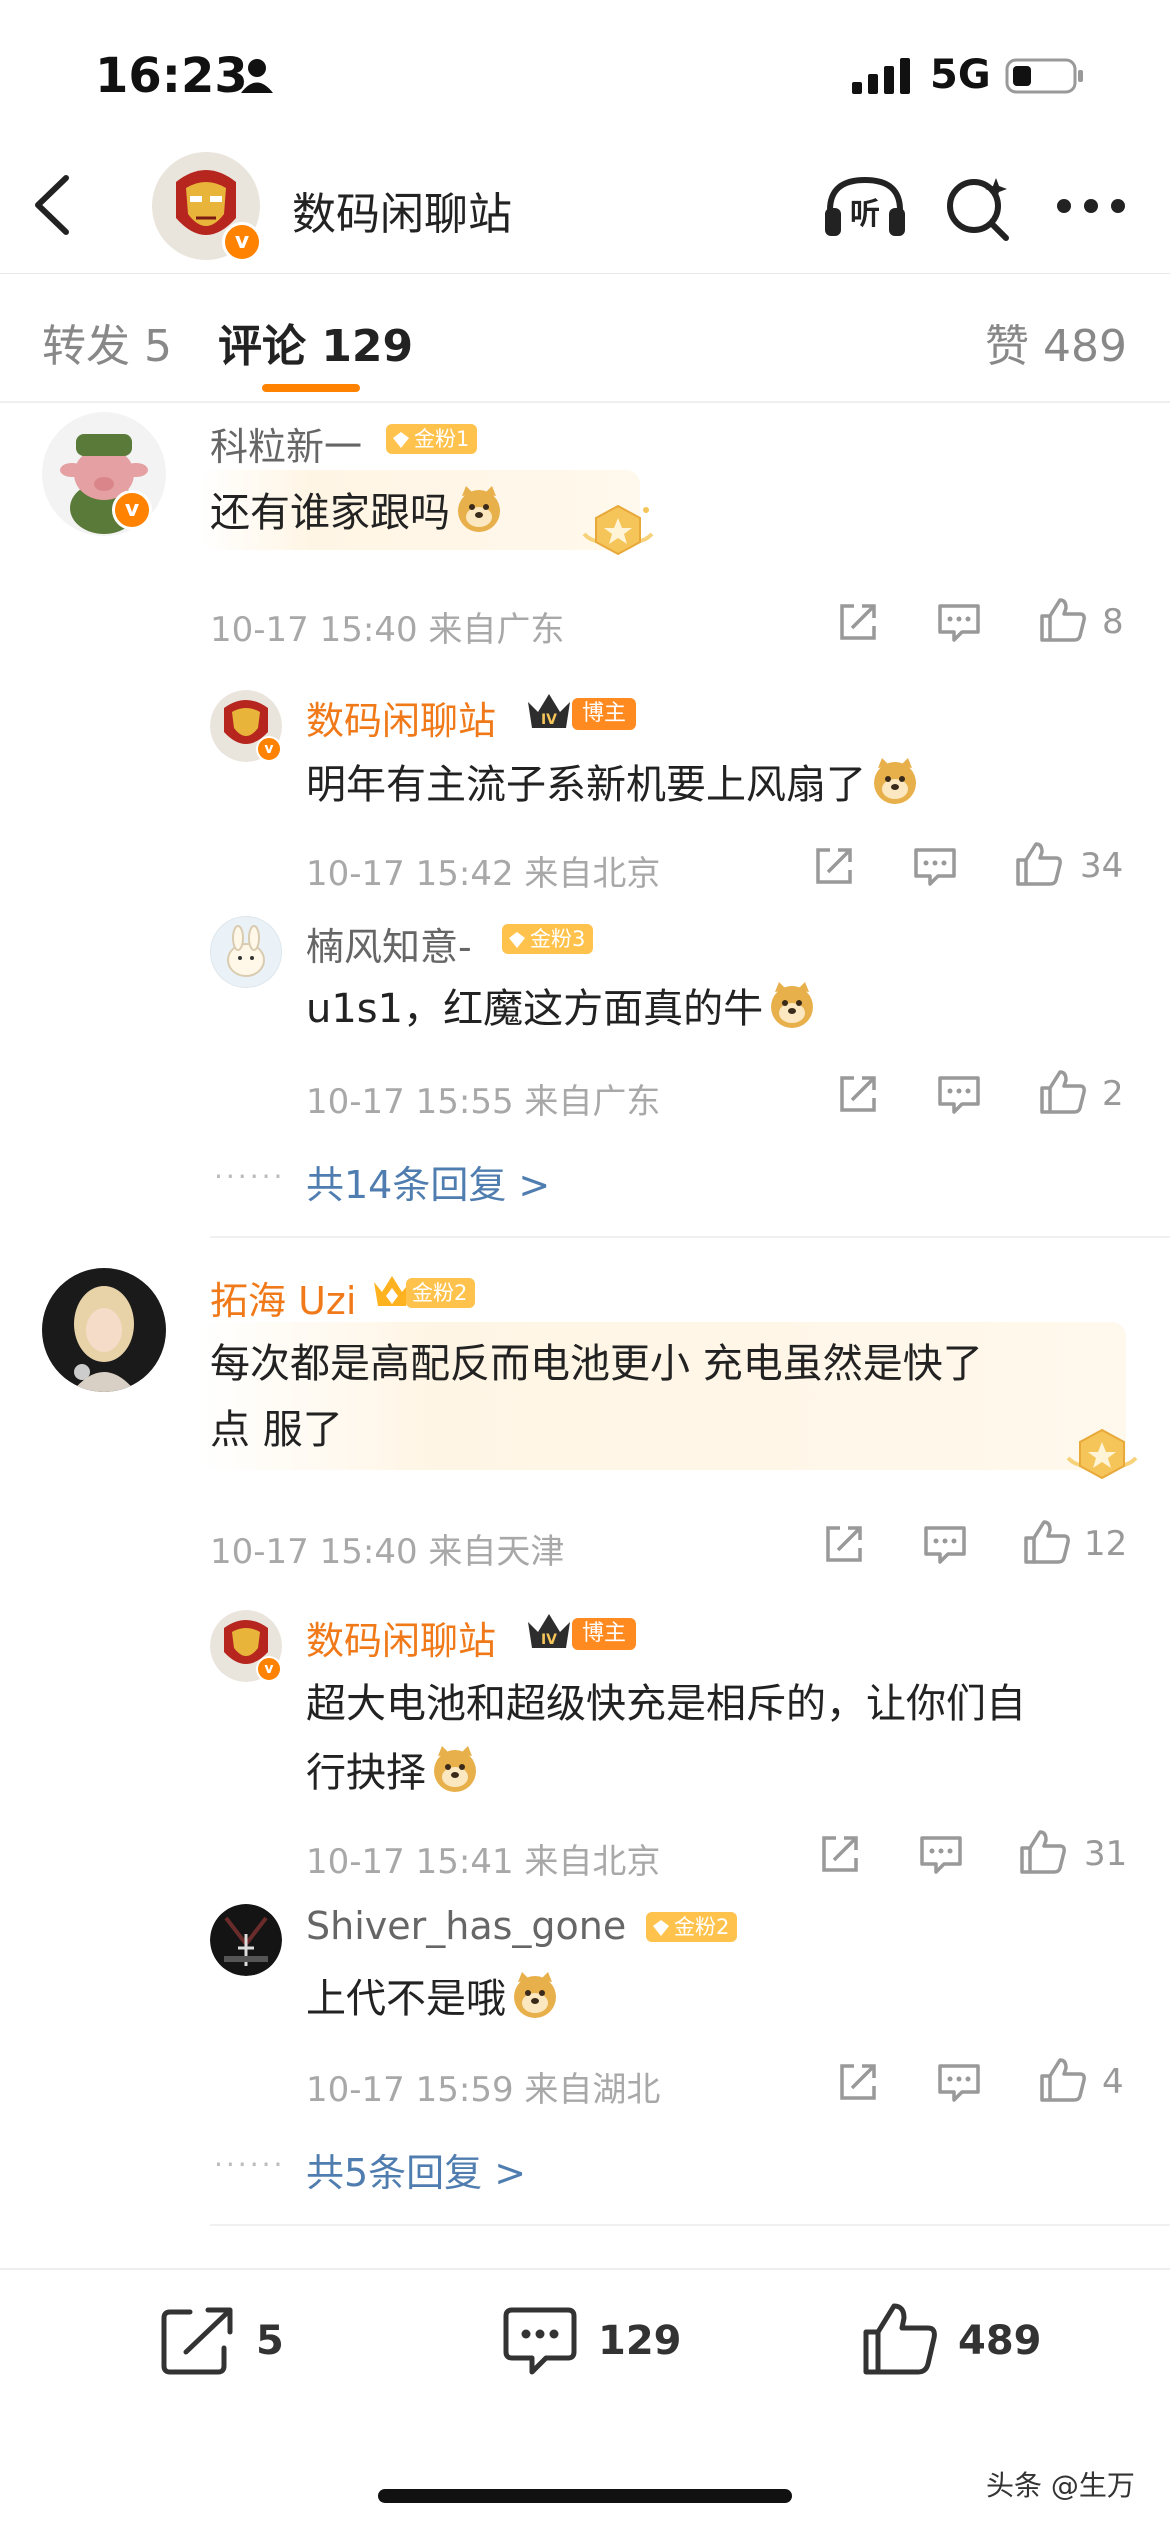 The width and height of the screenshot is (1170, 2532). What do you see at coordinates (387, 1552) in the screenshot?
I see `comment-meta: 10-17 15:40 来自天津` at bounding box center [387, 1552].